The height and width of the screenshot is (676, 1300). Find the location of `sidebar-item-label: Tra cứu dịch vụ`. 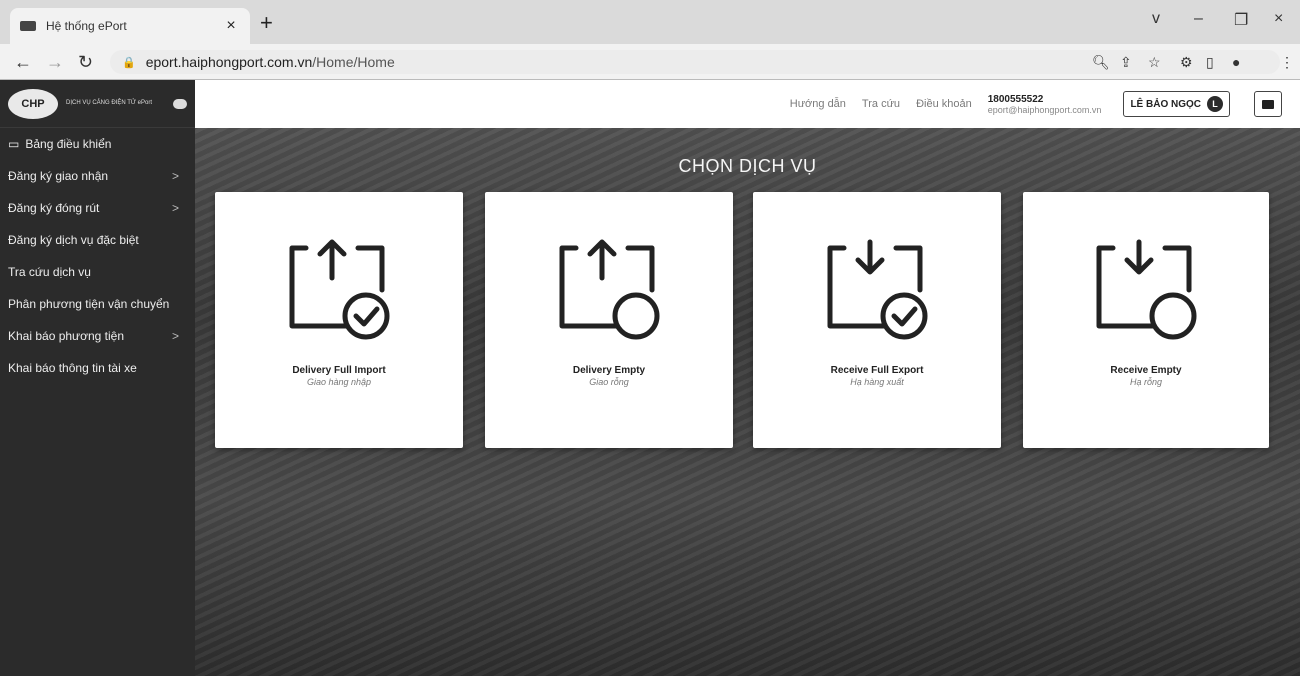

sidebar-item-label: Tra cứu dịch vụ is located at coordinates (49, 272).